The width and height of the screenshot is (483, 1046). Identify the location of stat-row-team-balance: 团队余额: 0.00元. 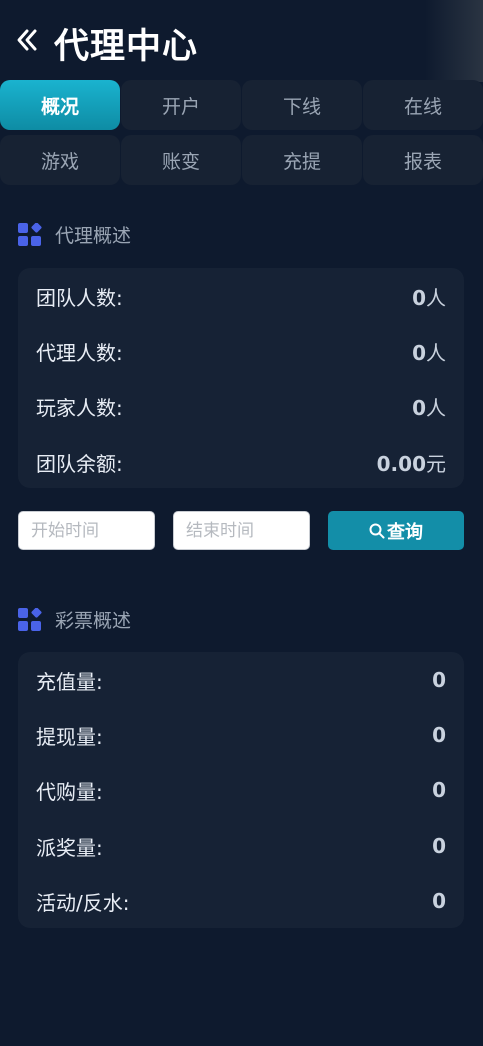
(241, 462).